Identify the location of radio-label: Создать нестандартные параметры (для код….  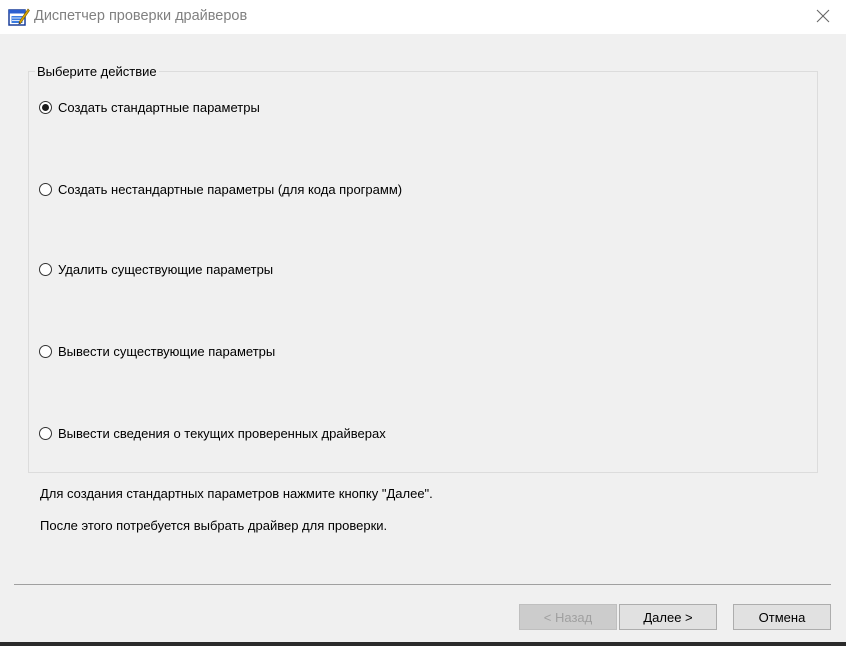
(230, 189).